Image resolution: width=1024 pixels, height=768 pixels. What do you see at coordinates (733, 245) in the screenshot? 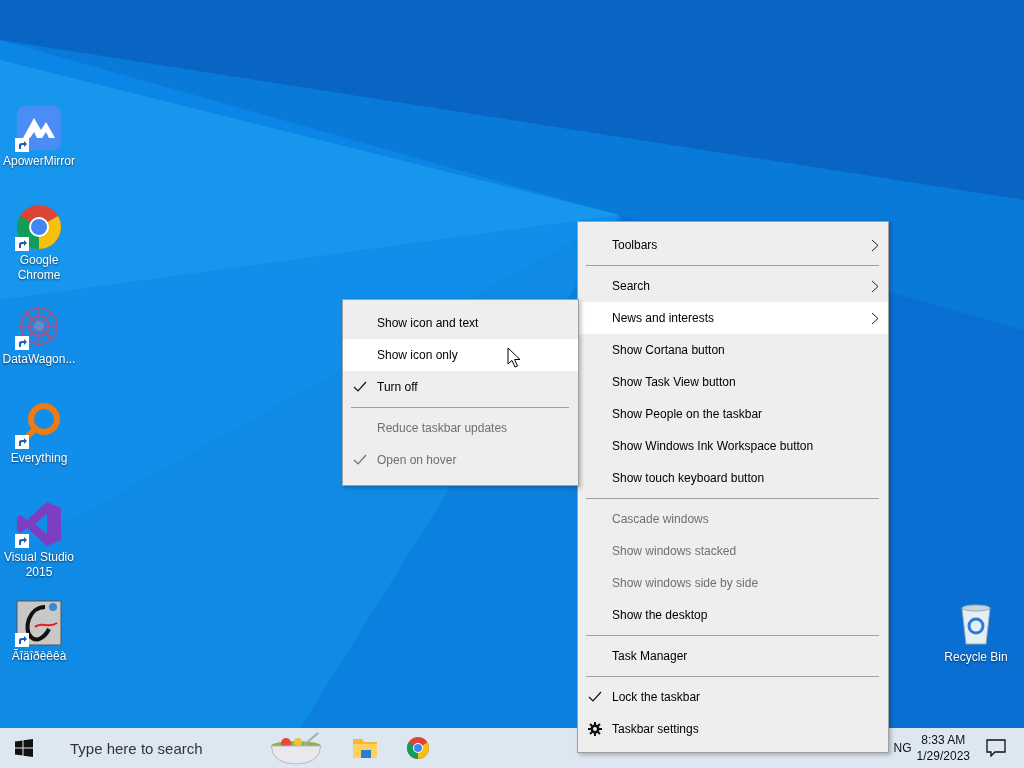
I see `menu-item: Toolbars` at bounding box center [733, 245].